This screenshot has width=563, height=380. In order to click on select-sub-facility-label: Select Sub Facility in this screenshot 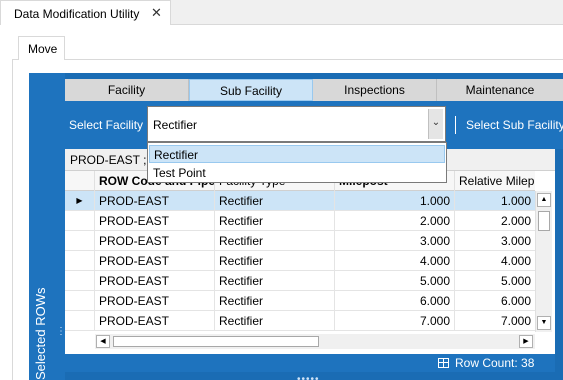, I will do `click(514, 125)`.